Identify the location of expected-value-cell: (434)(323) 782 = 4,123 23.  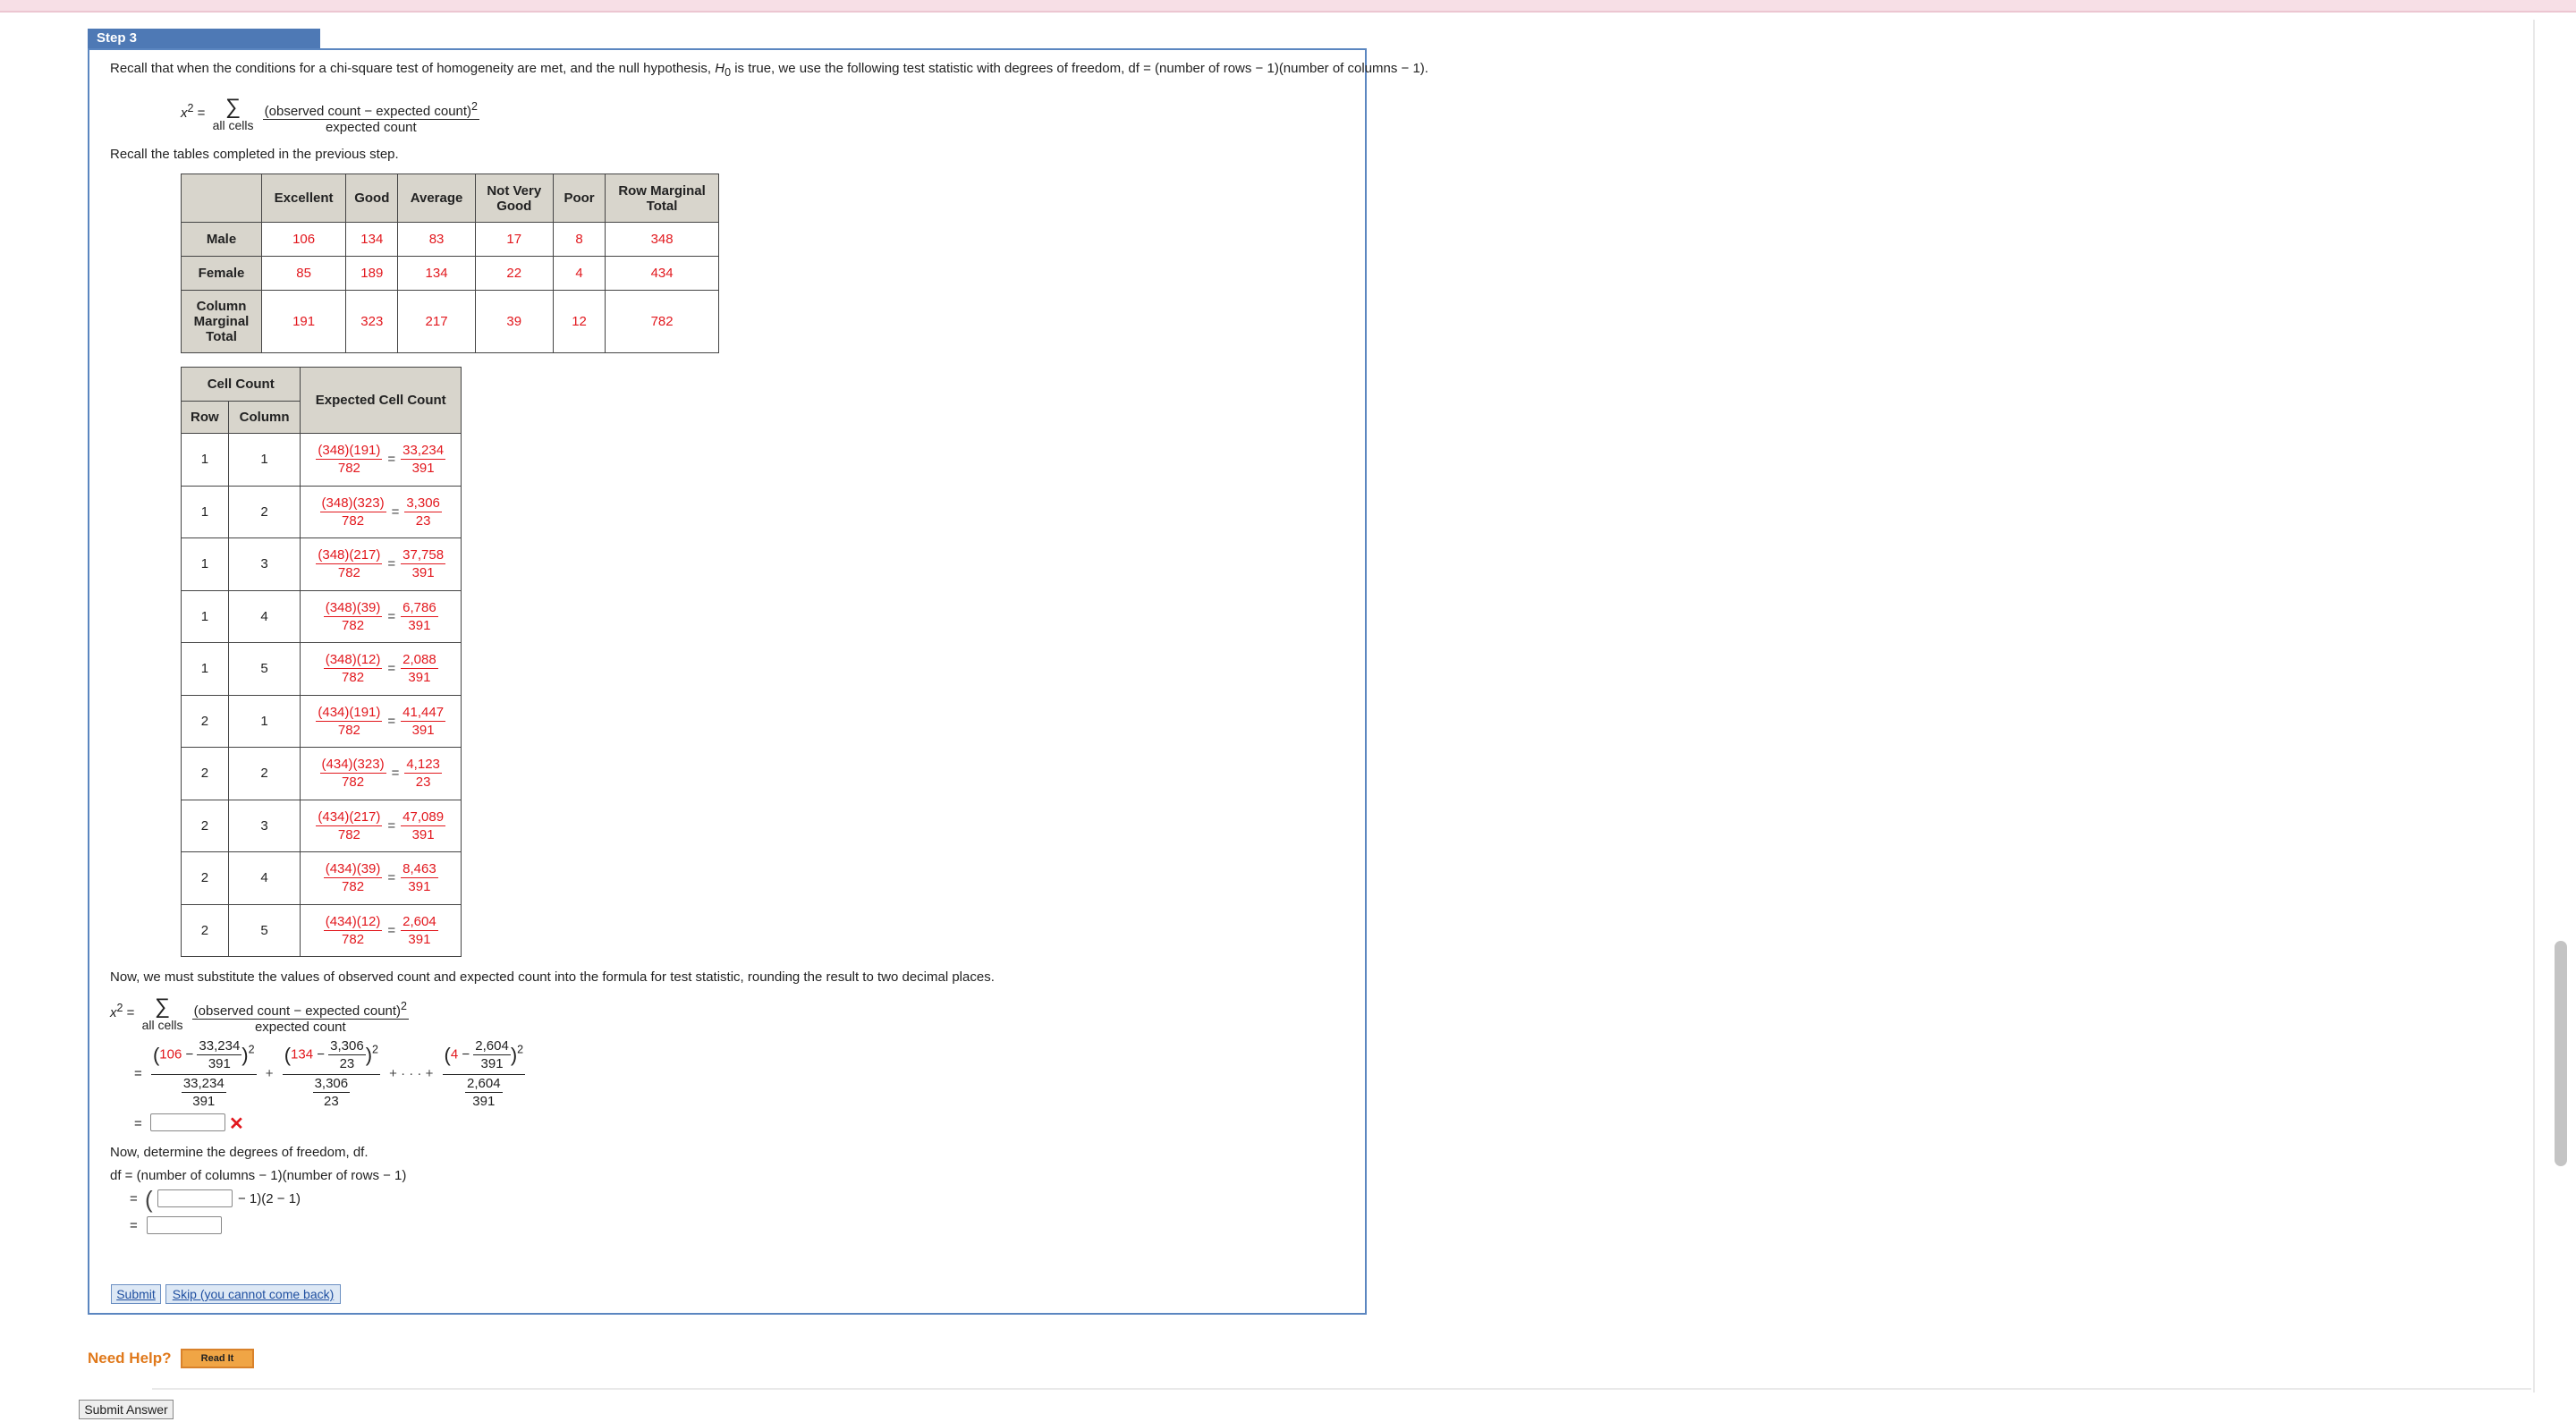
(381, 773).